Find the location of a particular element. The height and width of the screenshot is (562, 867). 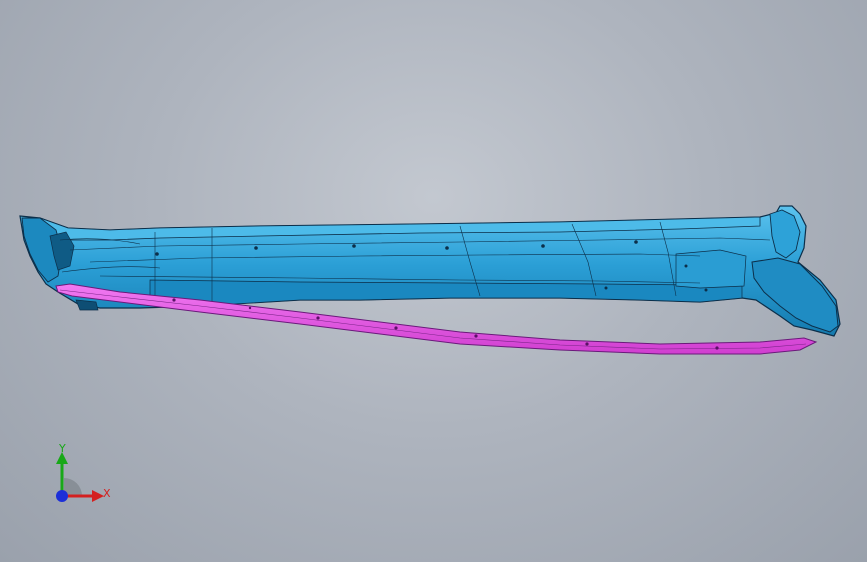

x-axis-label: X is located at coordinates (107, 493).